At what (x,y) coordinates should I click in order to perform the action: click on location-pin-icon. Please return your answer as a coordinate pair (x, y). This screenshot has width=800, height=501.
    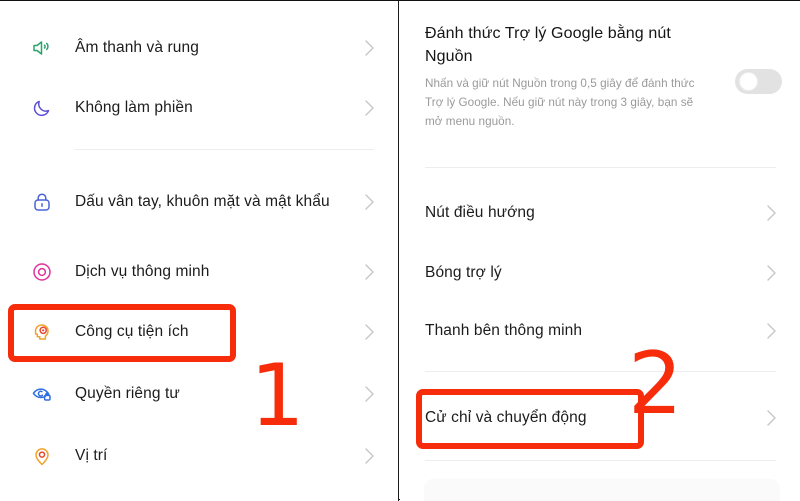
    Looking at the image, I should click on (42, 456).